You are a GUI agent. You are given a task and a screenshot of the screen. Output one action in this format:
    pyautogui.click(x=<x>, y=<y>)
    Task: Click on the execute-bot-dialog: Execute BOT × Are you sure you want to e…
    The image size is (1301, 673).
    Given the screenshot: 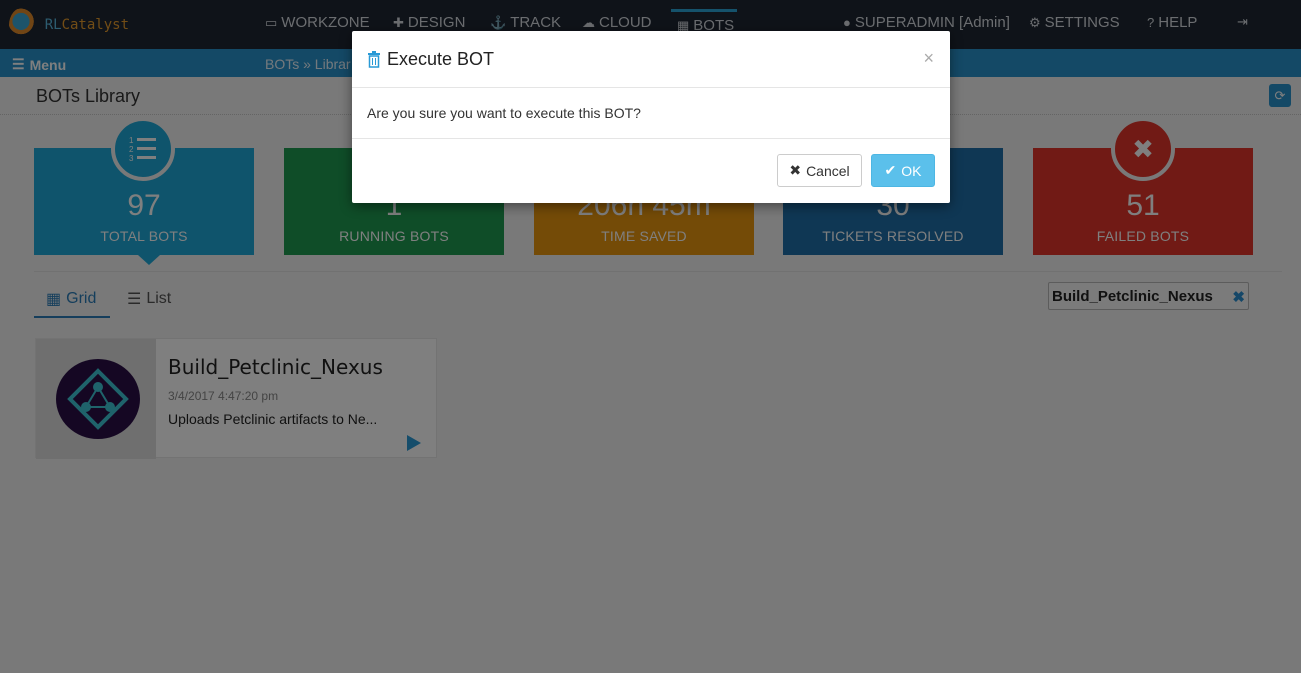 What is the action you would take?
    pyautogui.click(x=651, y=117)
    